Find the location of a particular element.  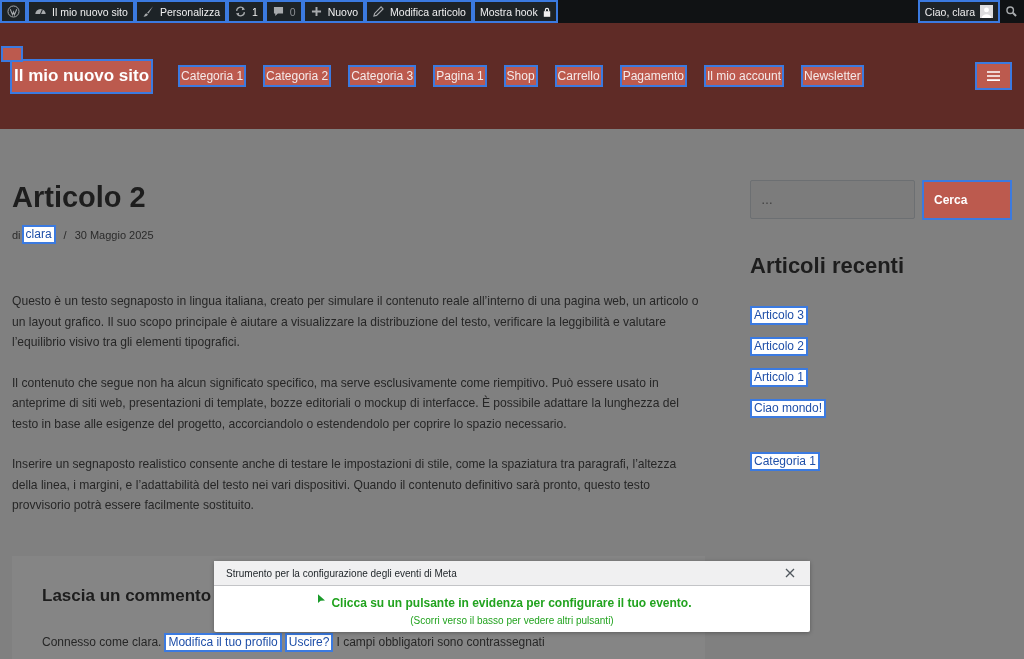

nav-link: Pagina 1 is located at coordinates (460, 76).